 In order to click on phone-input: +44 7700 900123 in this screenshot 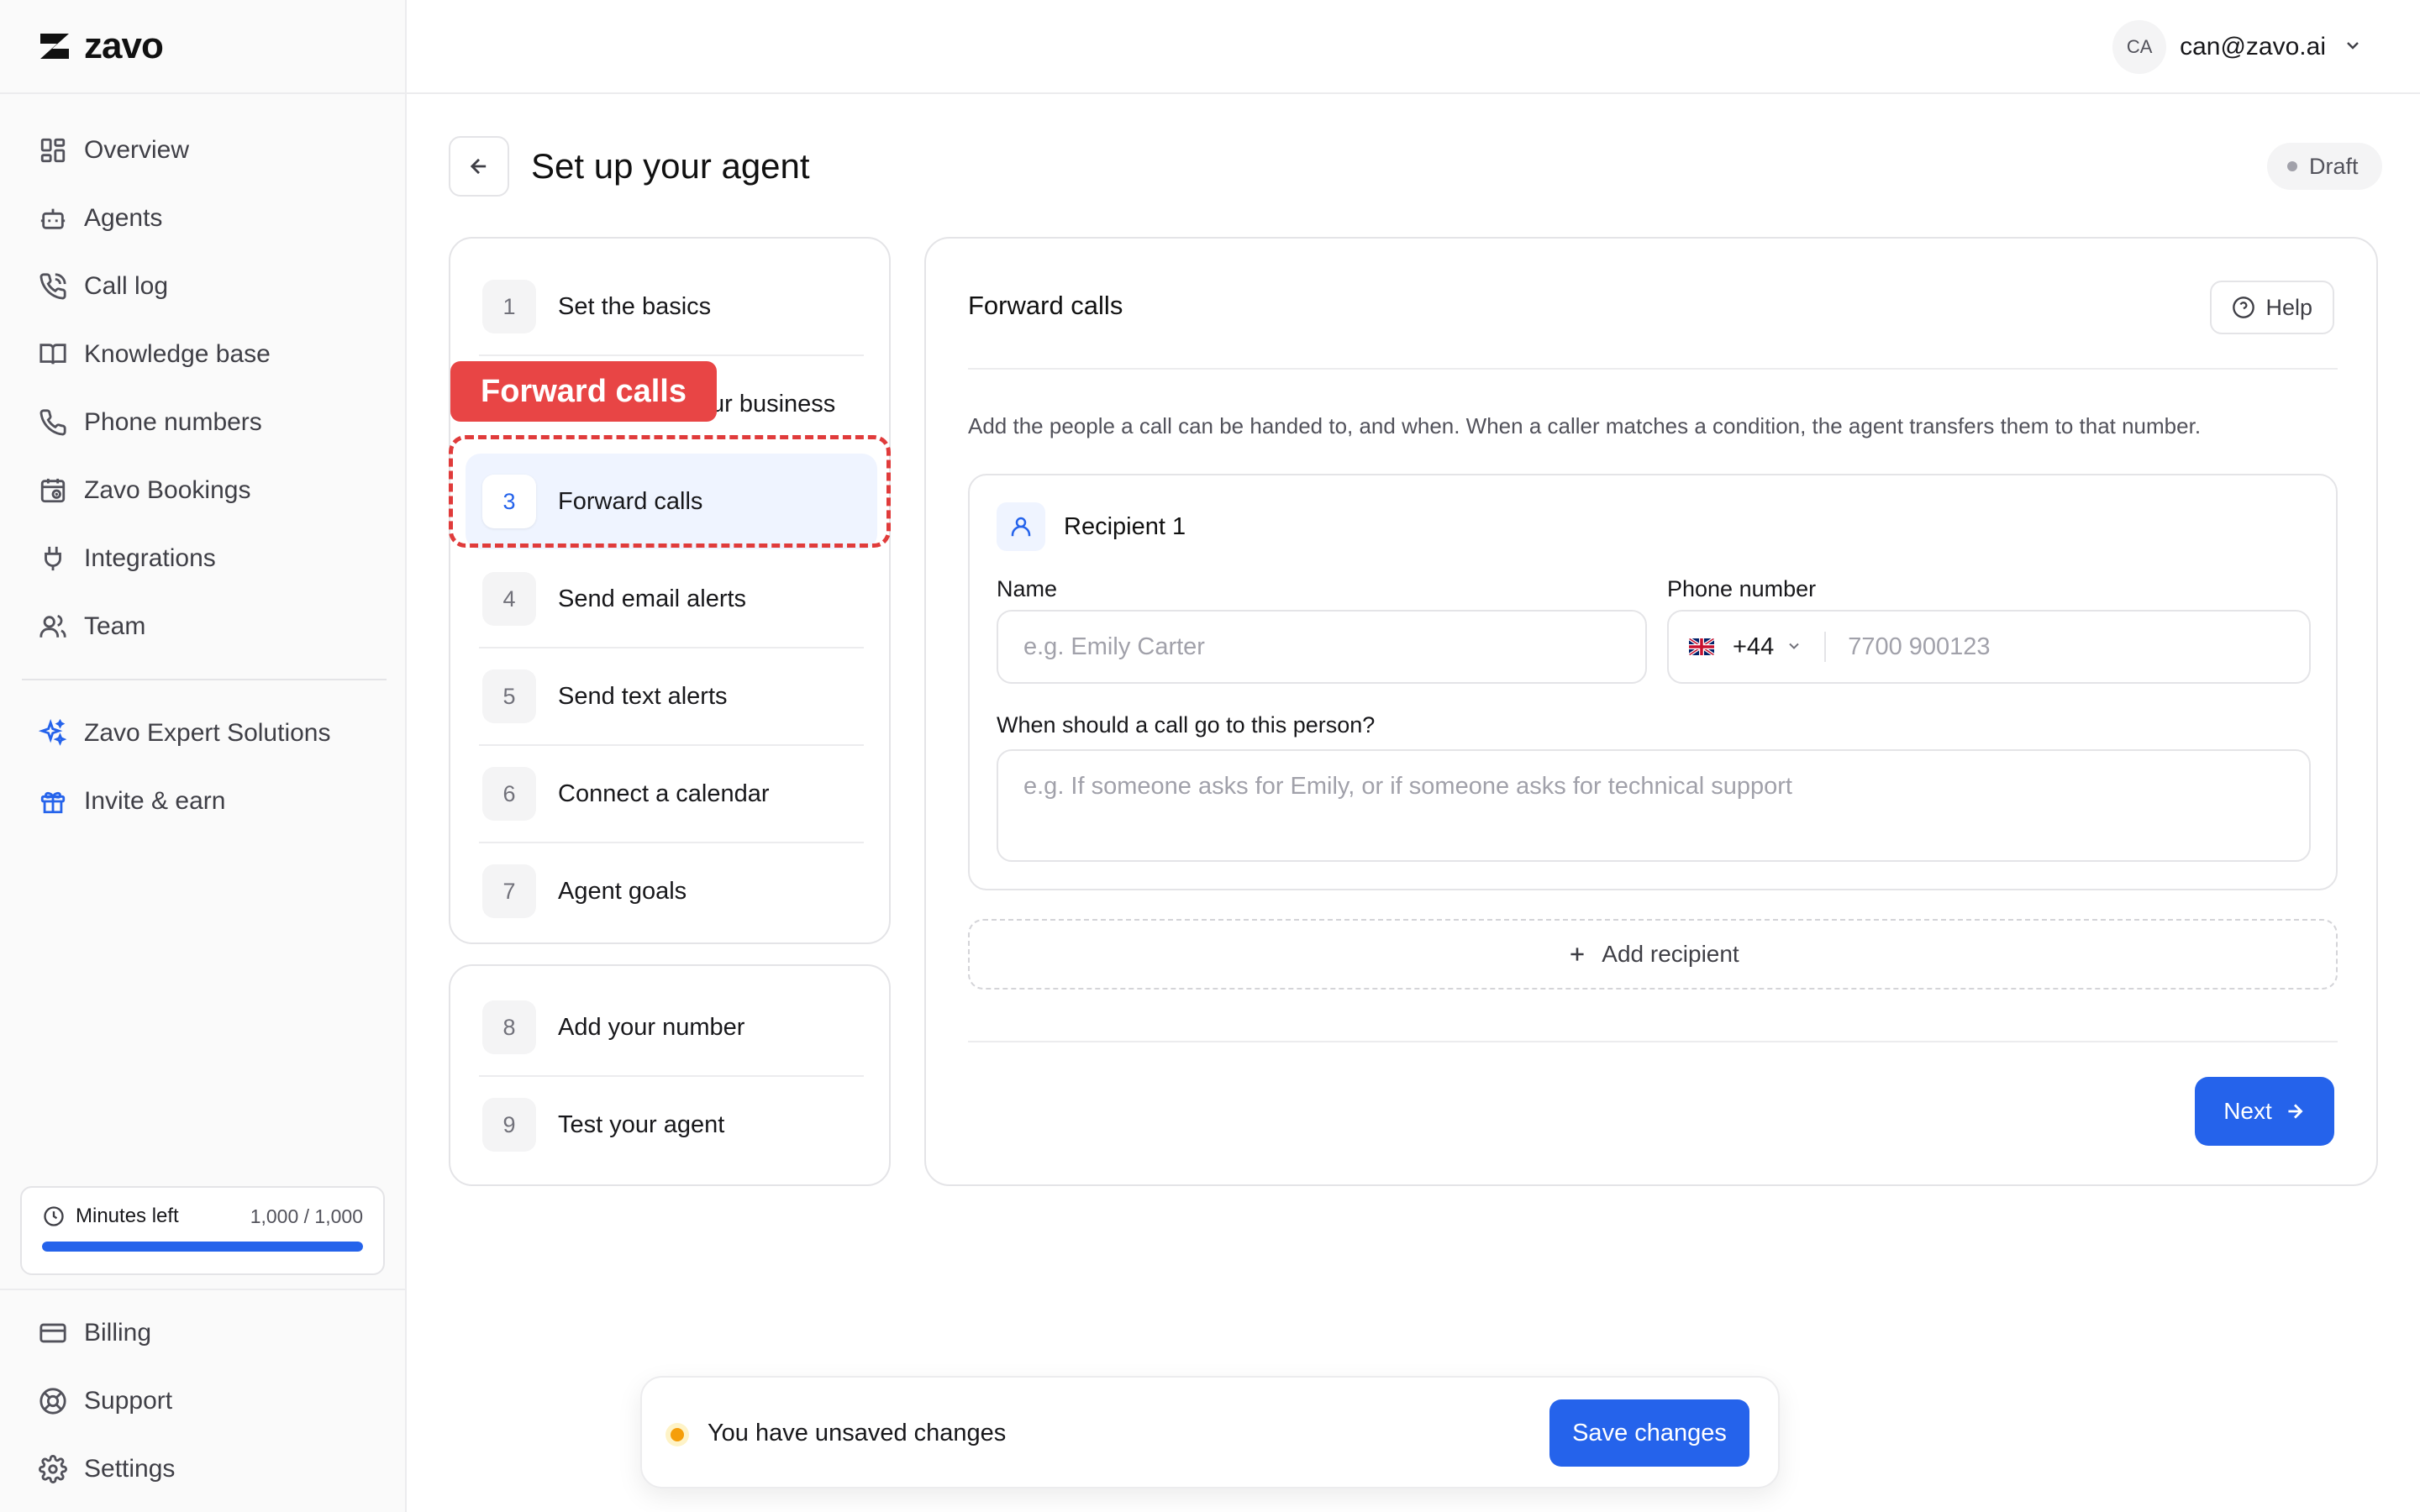, I will do `click(1989, 647)`.